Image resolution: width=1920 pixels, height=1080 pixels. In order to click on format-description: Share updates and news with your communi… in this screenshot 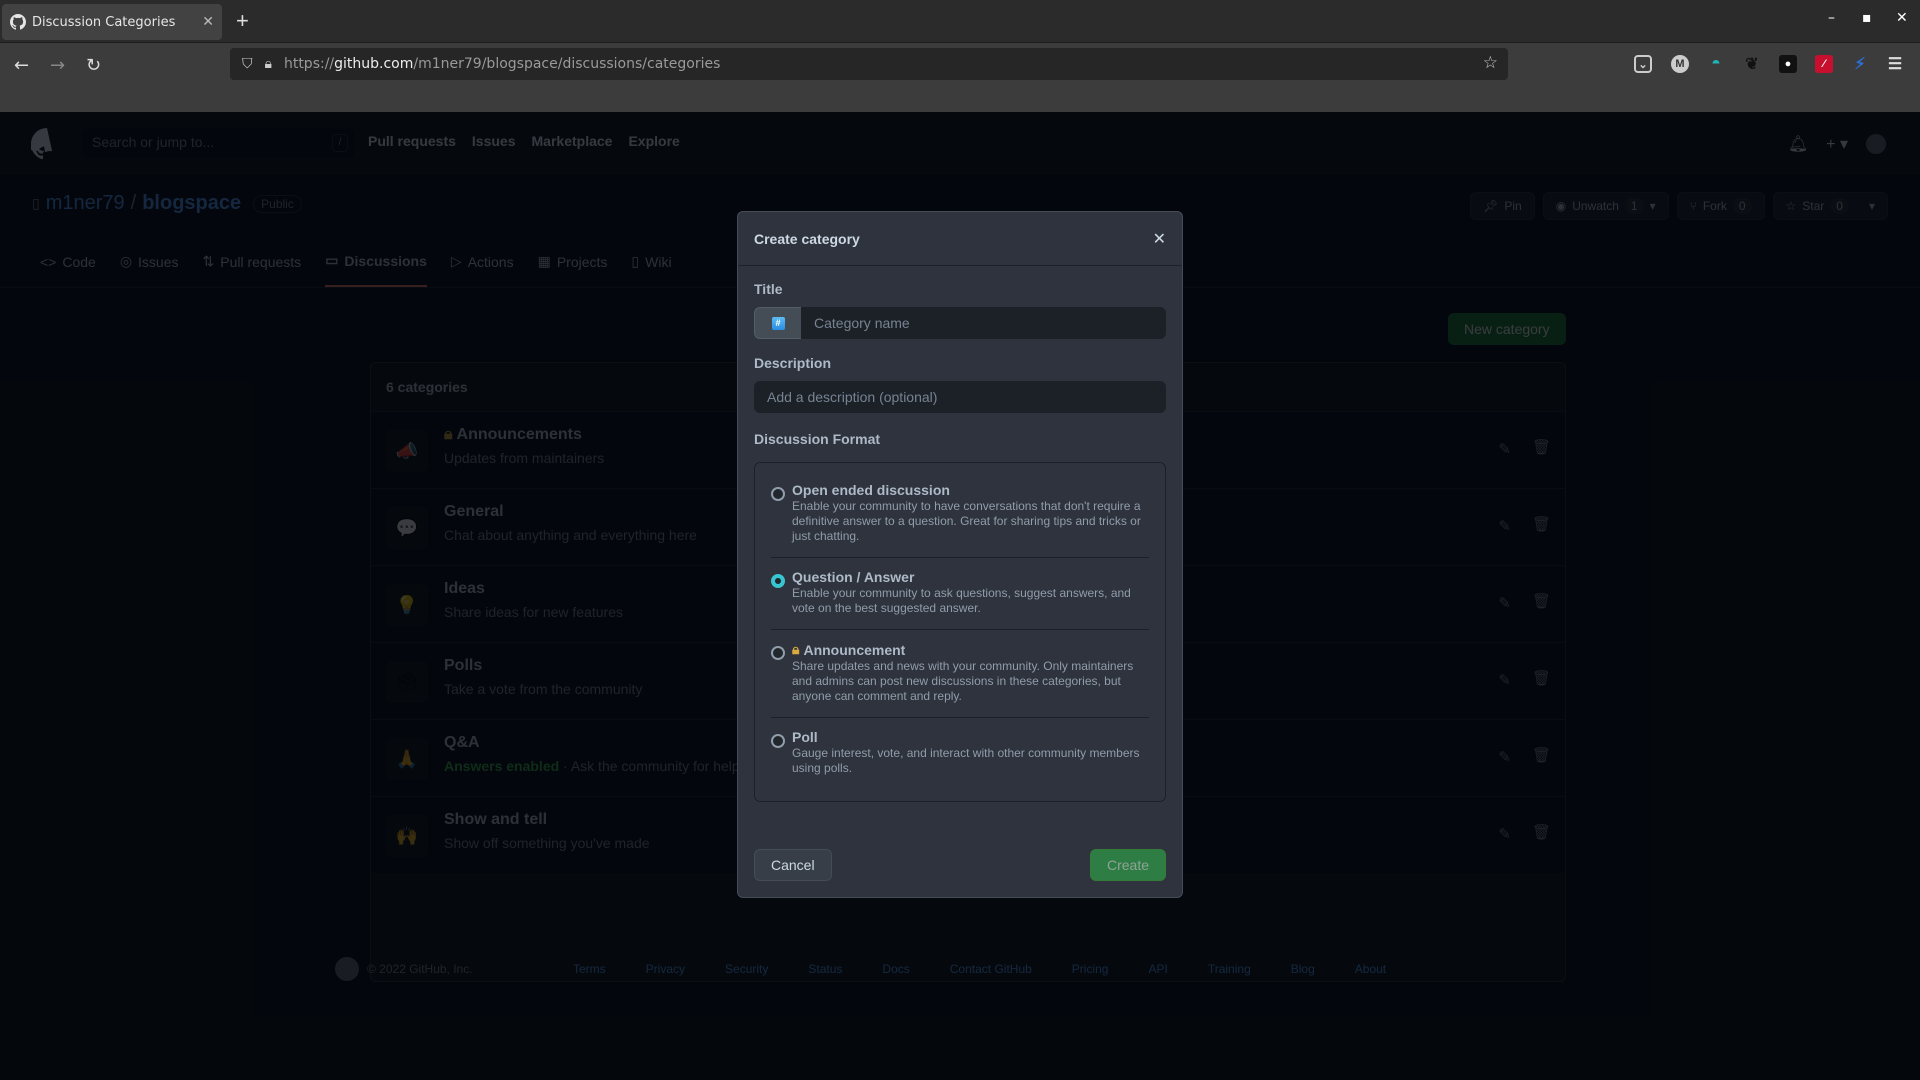, I will do `click(963, 681)`.